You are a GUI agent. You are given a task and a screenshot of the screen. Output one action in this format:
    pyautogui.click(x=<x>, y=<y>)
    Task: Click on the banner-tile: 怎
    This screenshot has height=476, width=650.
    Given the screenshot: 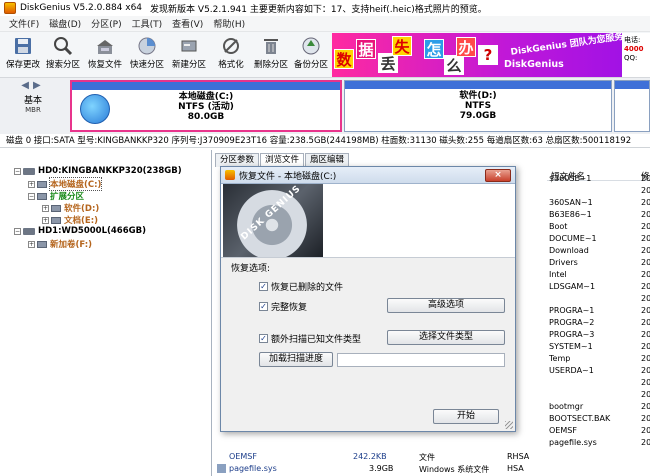 What is the action you would take?
    pyautogui.click(x=434, y=49)
    